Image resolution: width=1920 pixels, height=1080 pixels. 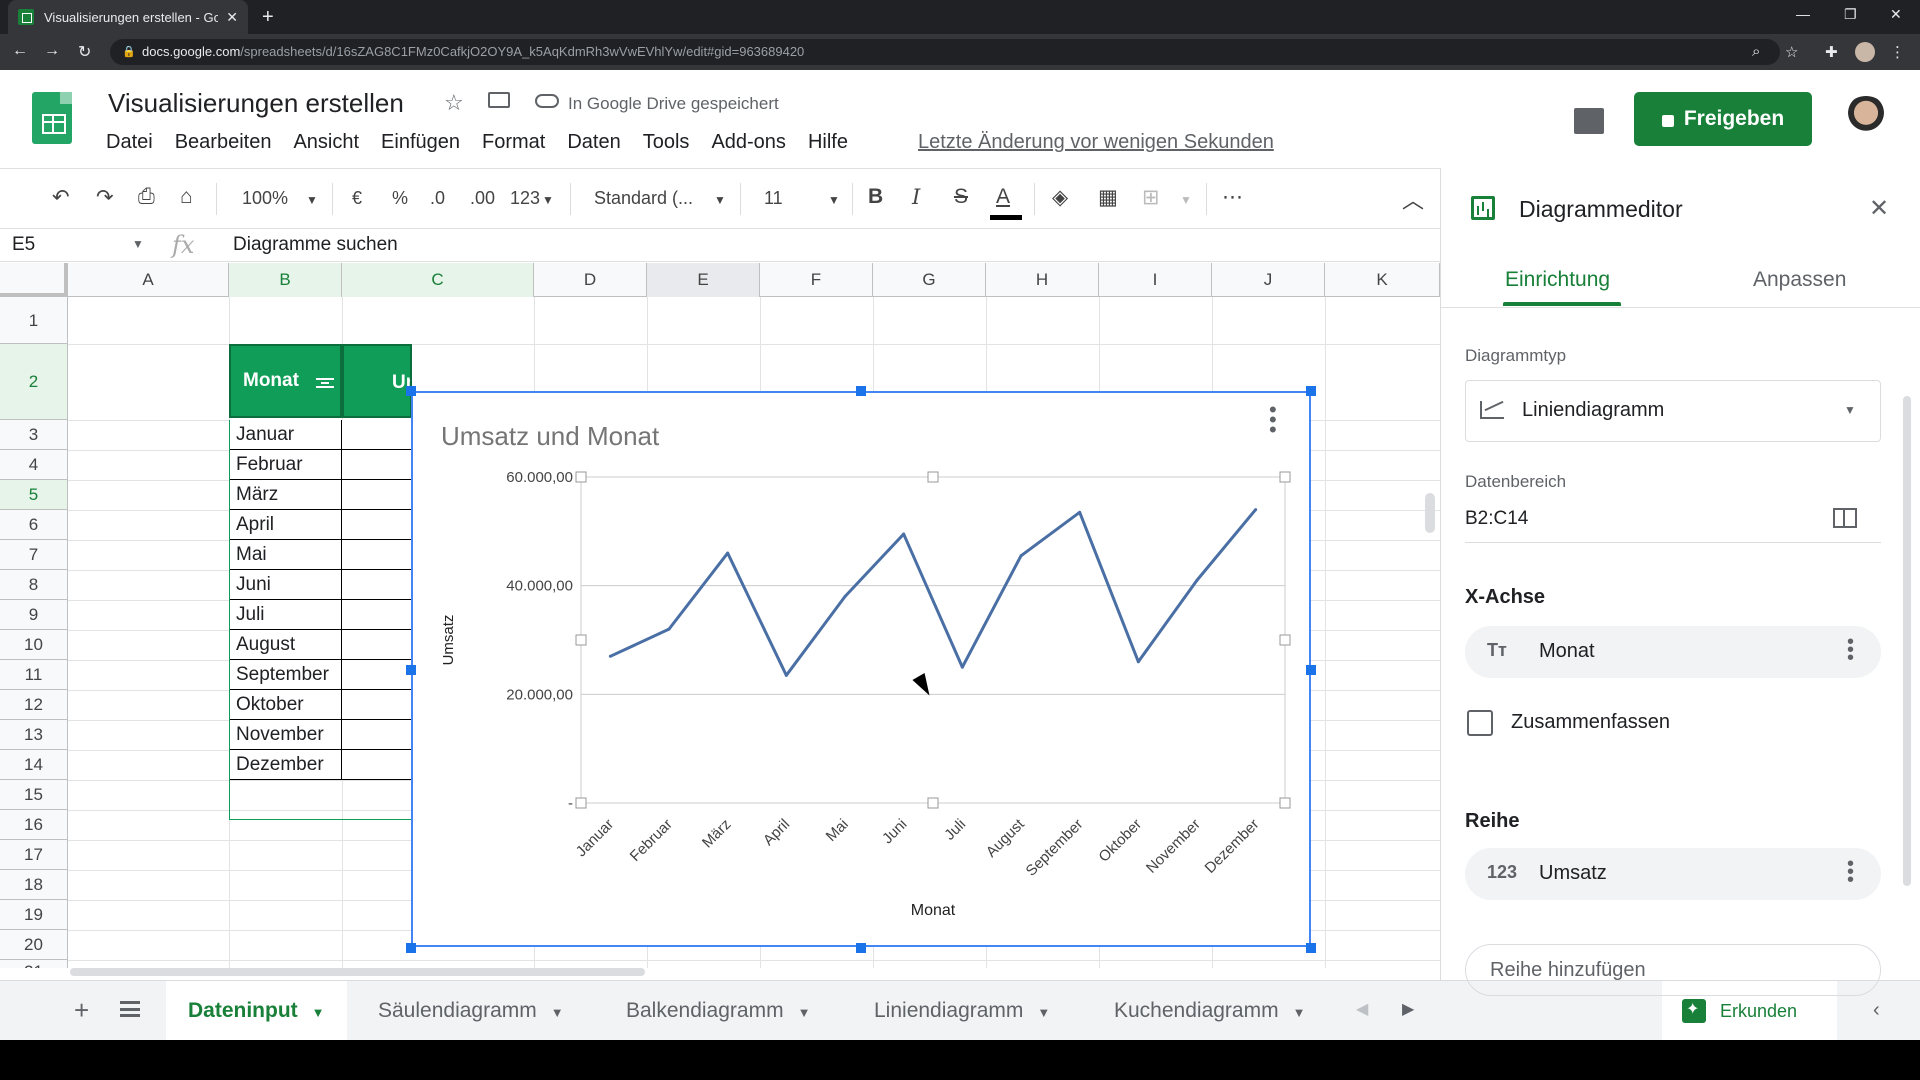 What do you see at coordinates (1673, 874) in the screenshot?
I see `series-chip: 123 Umsatz • • •` at bounding box center [1673, 874].